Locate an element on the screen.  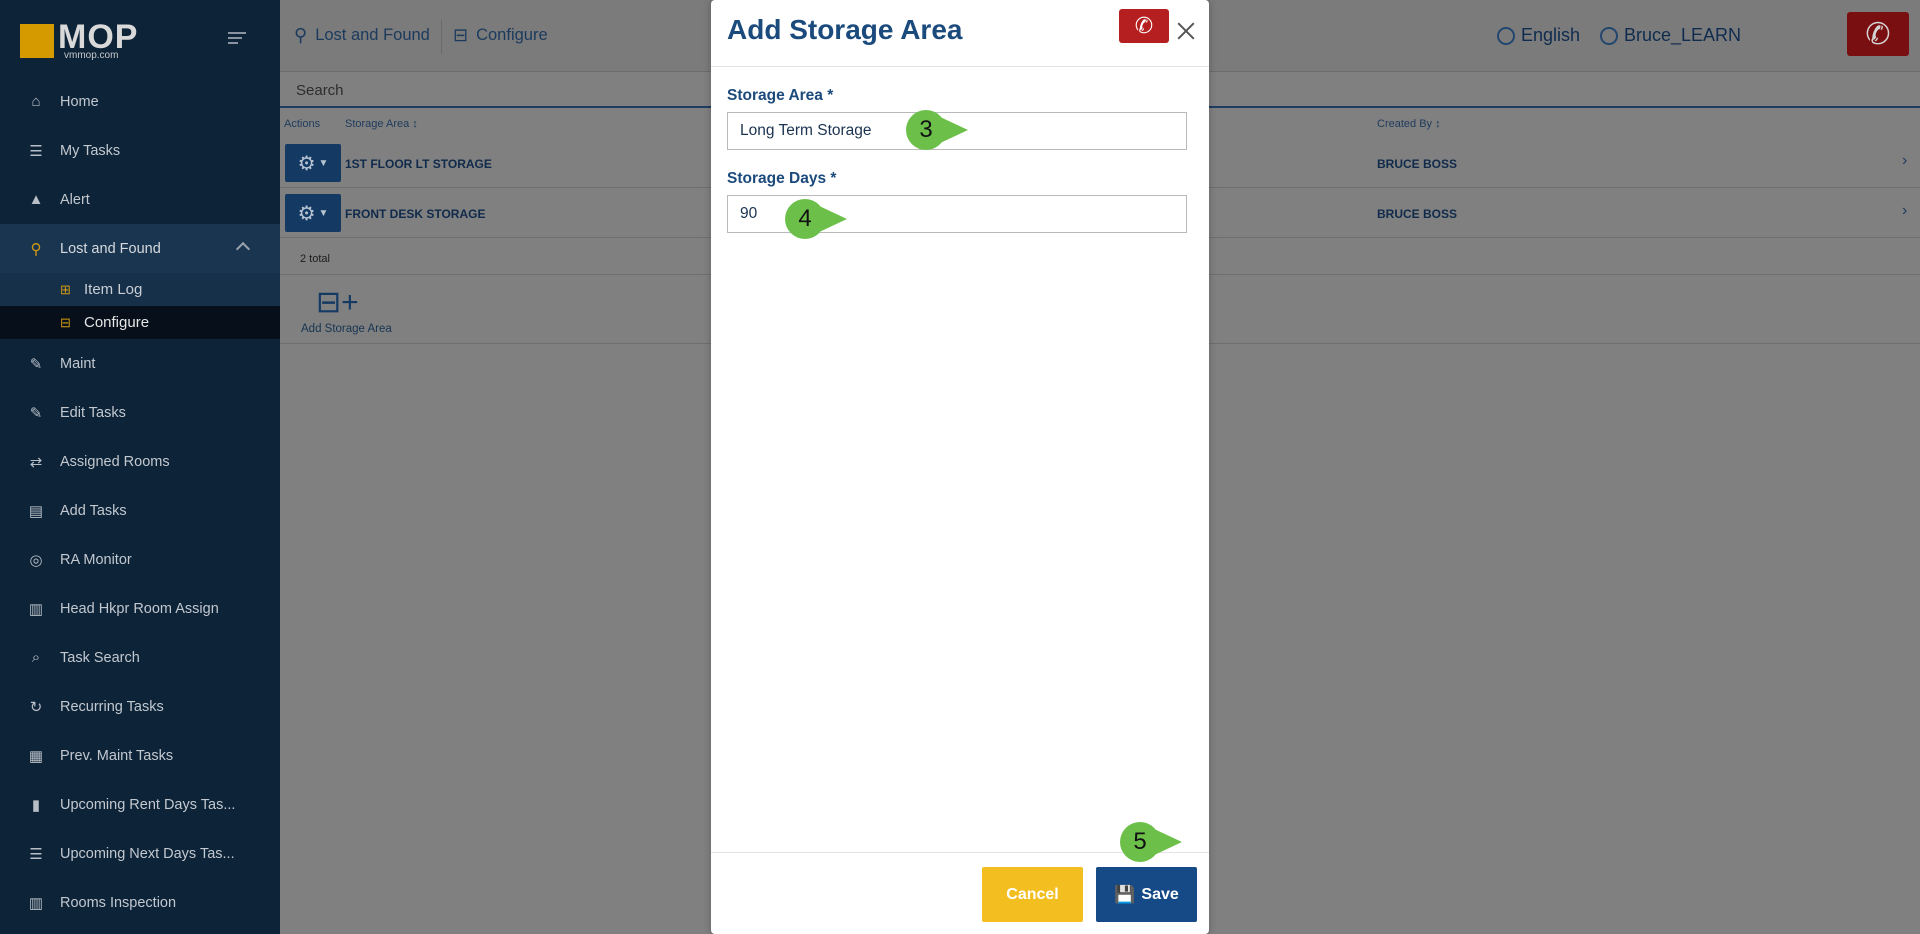
language-selector: English is located at coordinates (1538, 35).